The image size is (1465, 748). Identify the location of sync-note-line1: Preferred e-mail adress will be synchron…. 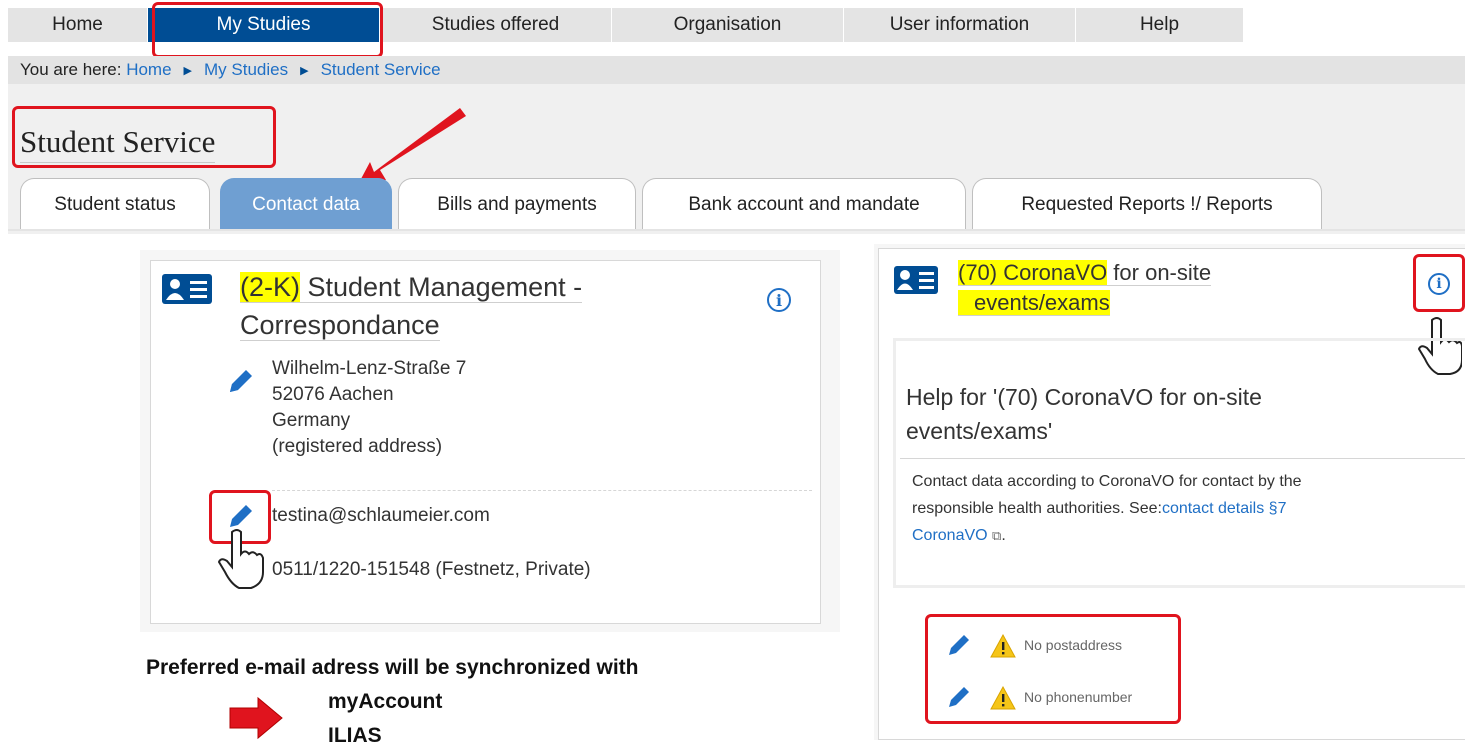
(392, 667).